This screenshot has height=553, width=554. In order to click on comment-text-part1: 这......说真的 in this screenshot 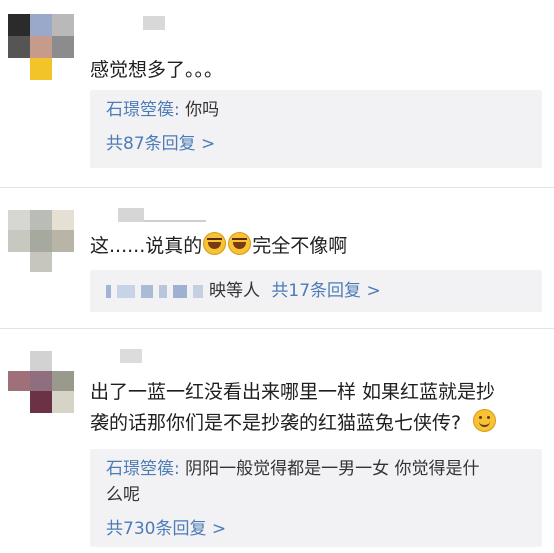, I will do `click(146, 246)`.